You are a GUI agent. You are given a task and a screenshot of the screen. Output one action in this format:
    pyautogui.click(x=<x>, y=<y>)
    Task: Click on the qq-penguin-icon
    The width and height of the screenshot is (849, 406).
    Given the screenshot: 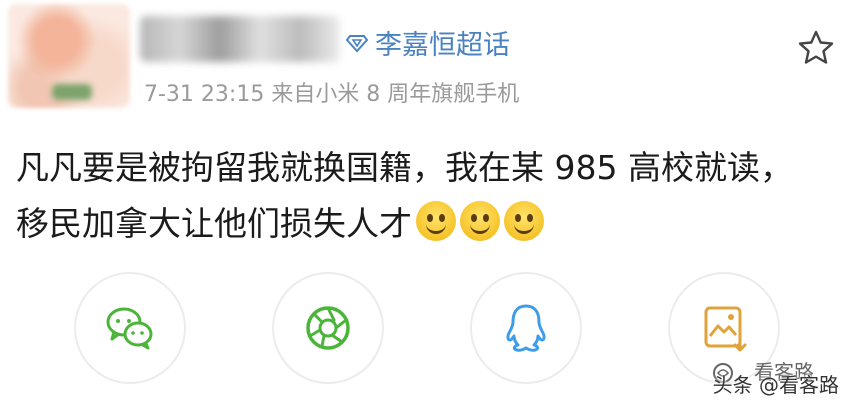 What is the action you would take?
    pyautogui.click(x=526, y=328)
    